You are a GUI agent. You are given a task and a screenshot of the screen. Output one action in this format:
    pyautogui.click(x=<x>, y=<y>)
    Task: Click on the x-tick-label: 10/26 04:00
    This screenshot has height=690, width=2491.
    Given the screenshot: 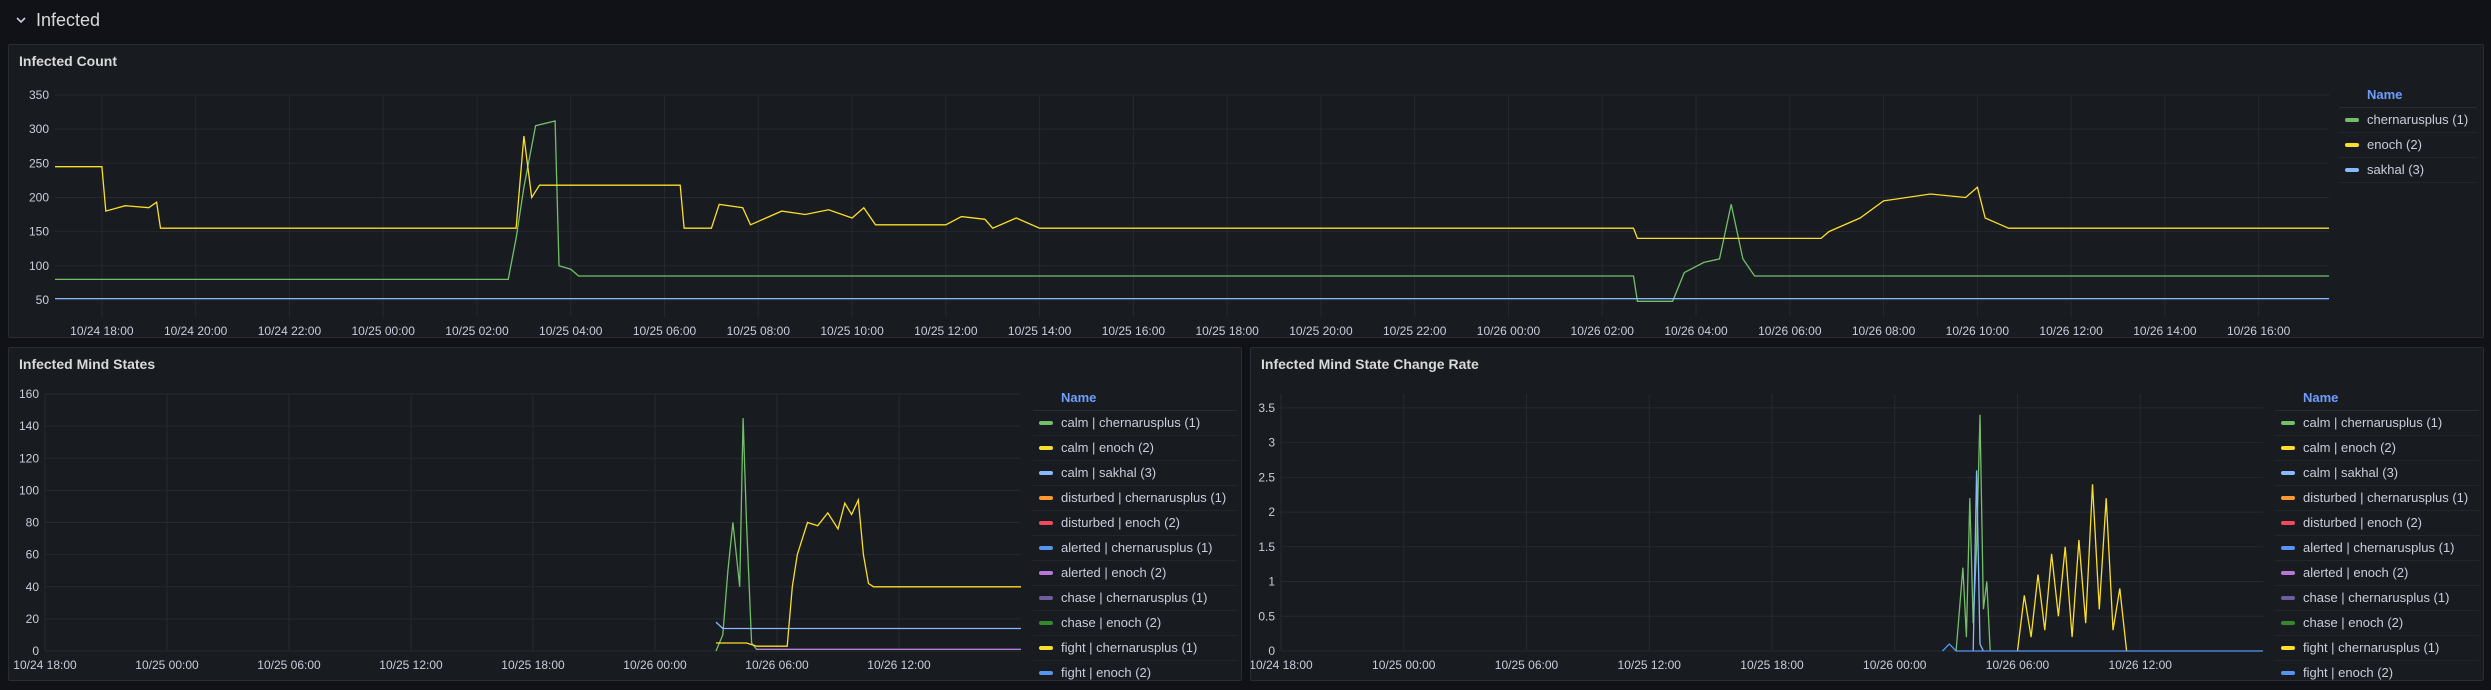 What is the action you would take?
    pyautogui.click(x=1696, y=331)
    